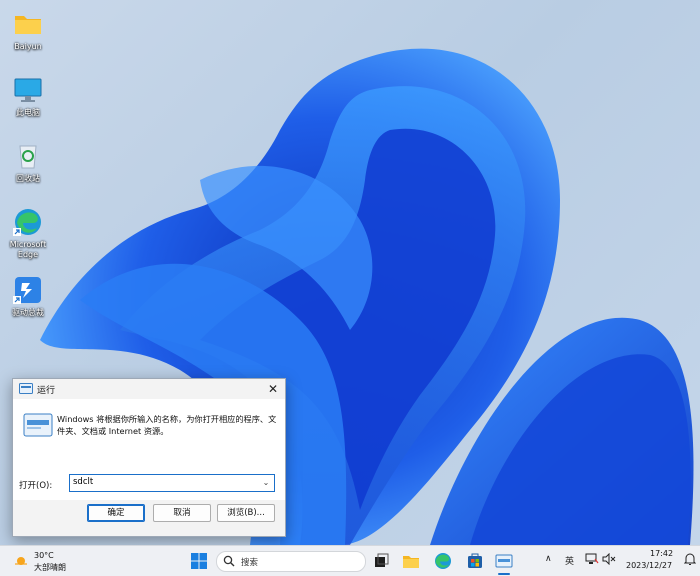 Image resolution: width=700 pixels, height=576 pixels. What do you see at coordinates (548, 559) in the screenshot?
I see `chevron-up-icon: ∧` at bounding box center [548, 559].